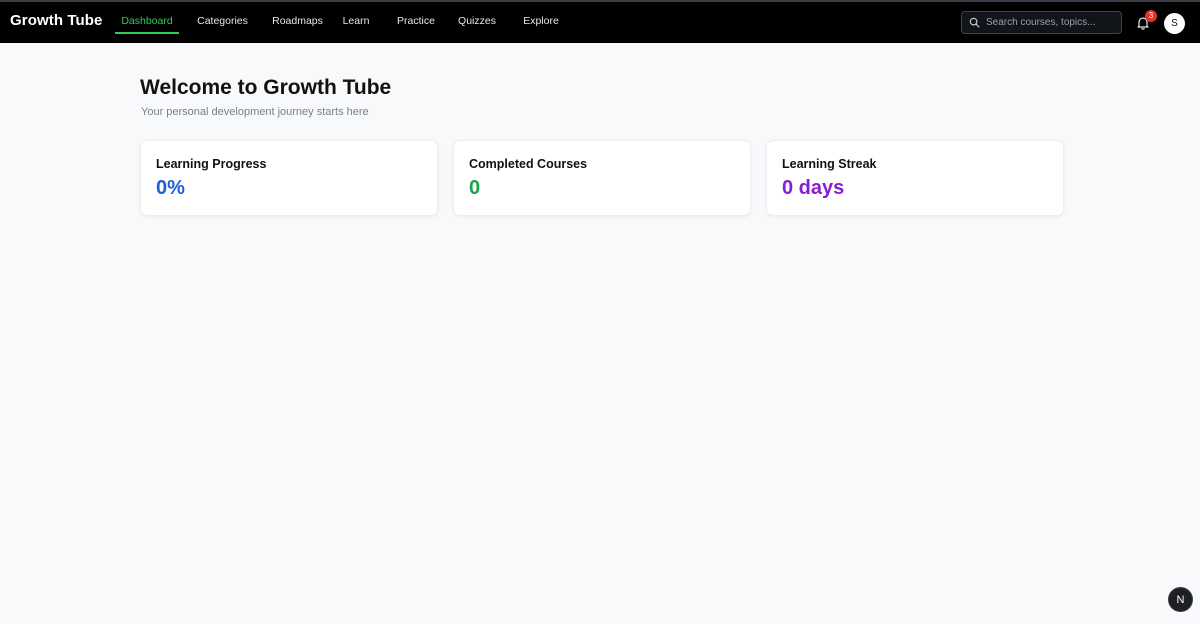 The height and width of the screenshot is (624, 1200). I want to click on dev-indicator-button: N, so click(1180, 599).